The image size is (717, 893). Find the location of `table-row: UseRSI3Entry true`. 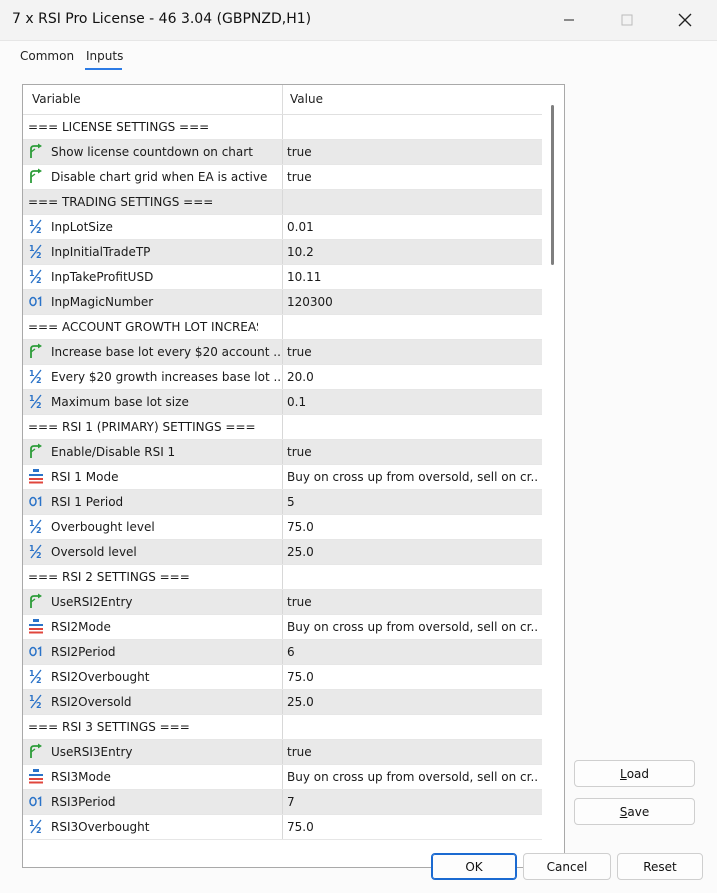

table-row: UseRSI3Entry true is located at coordinates (282, 752).